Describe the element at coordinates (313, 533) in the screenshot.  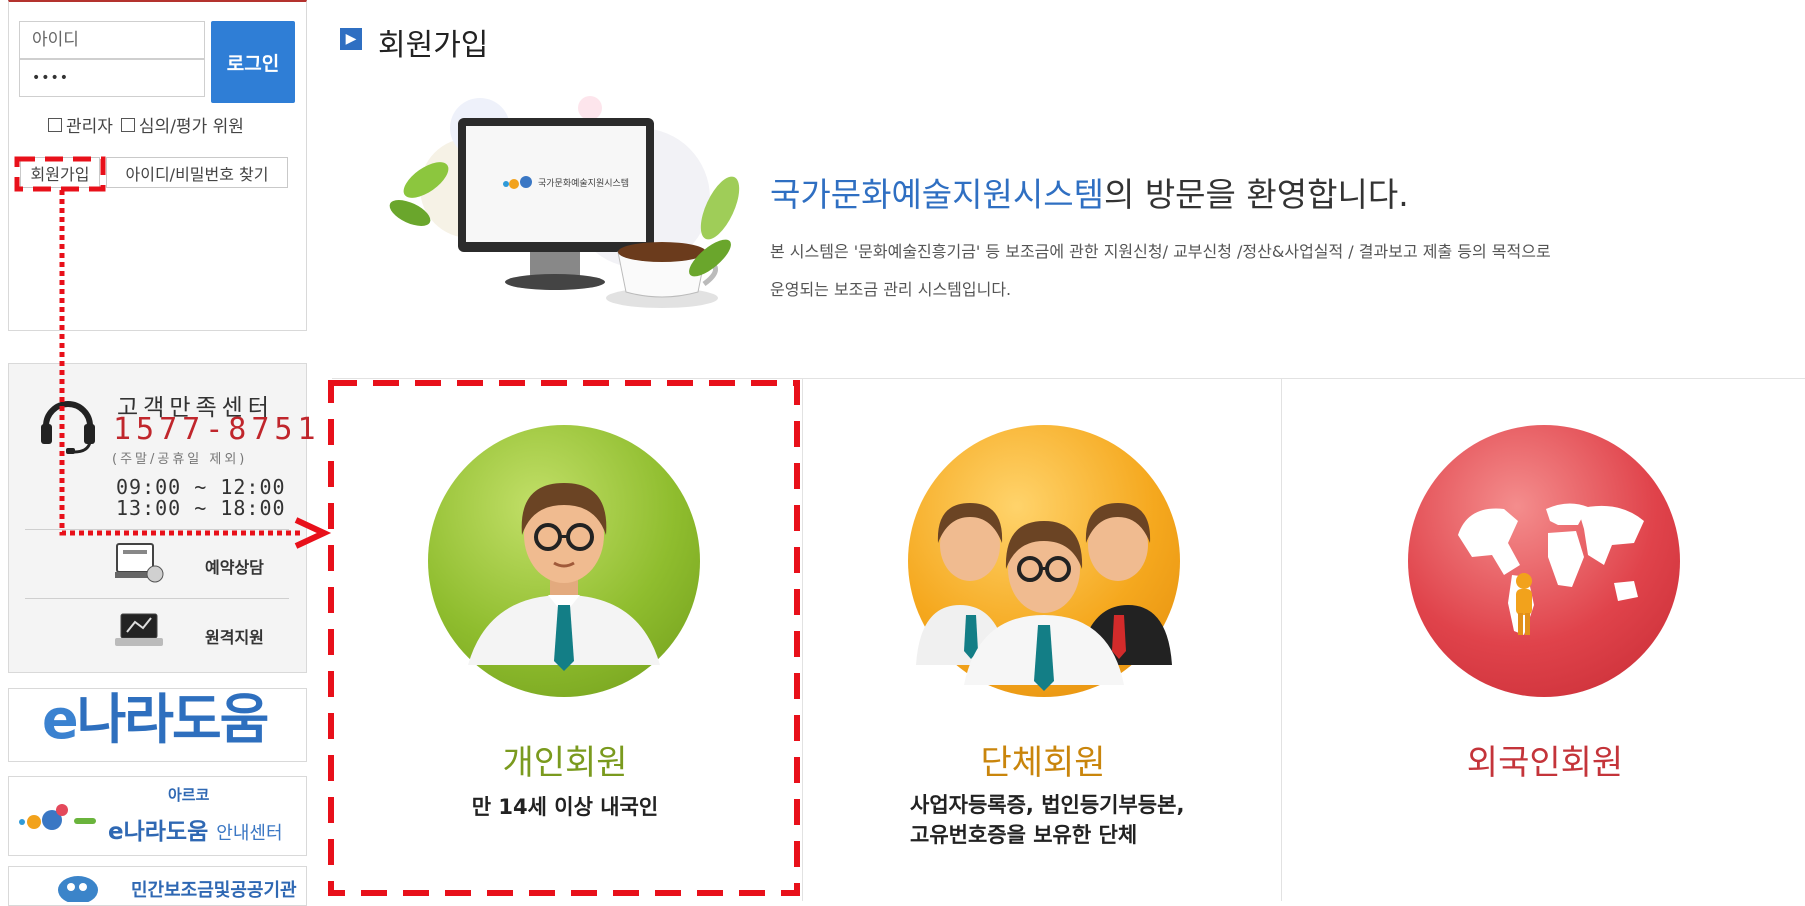
I see `guide-arrow-head` at that location.